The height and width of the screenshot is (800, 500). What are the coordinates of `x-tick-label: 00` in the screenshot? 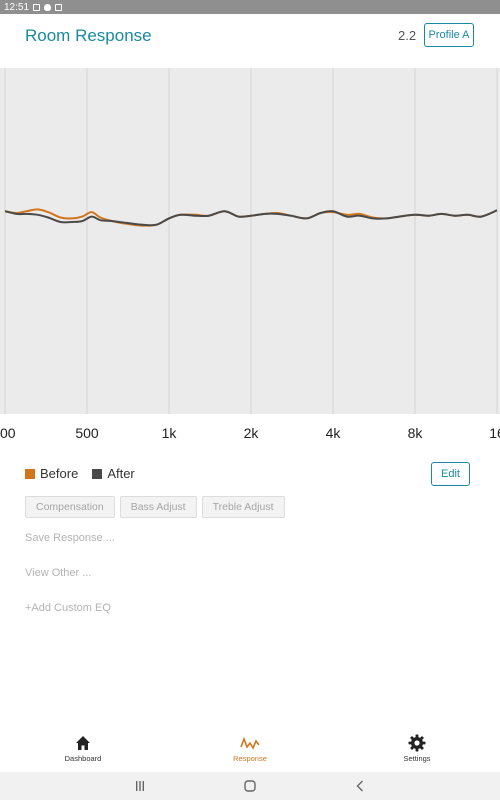 It's located at (8, 433).